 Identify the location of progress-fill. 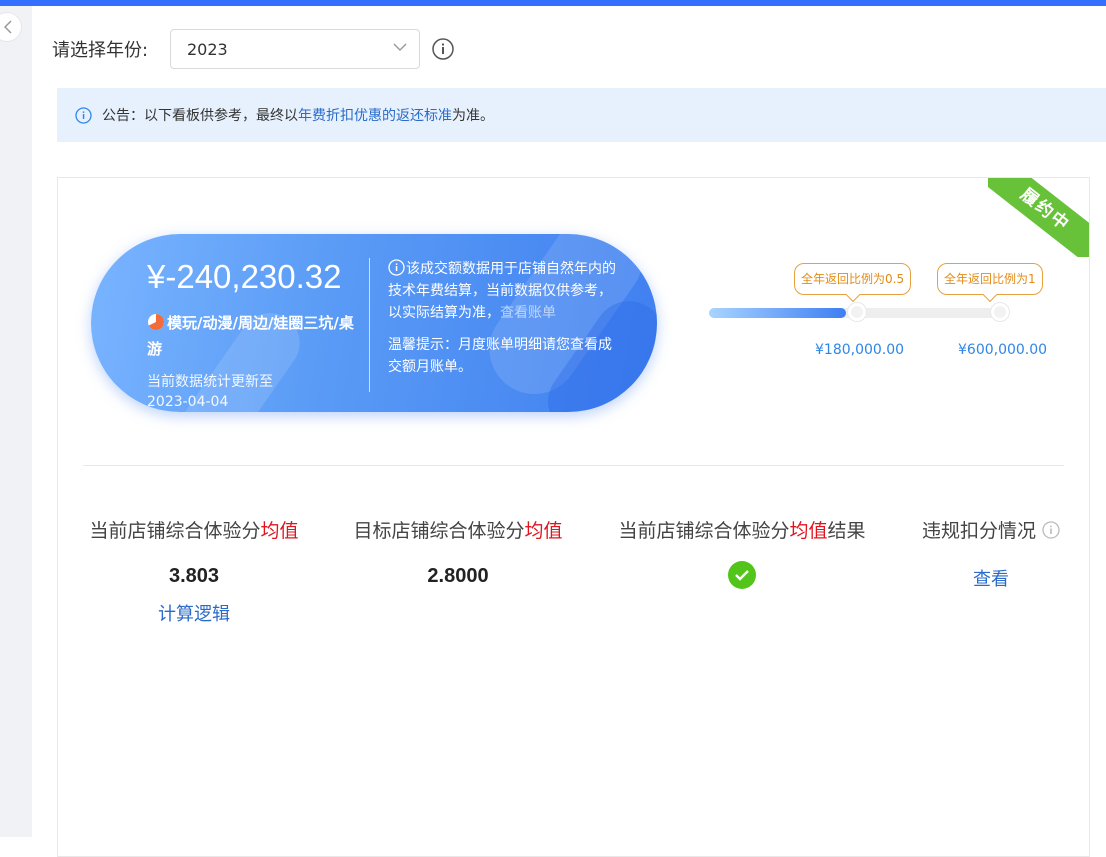
(778, 313).